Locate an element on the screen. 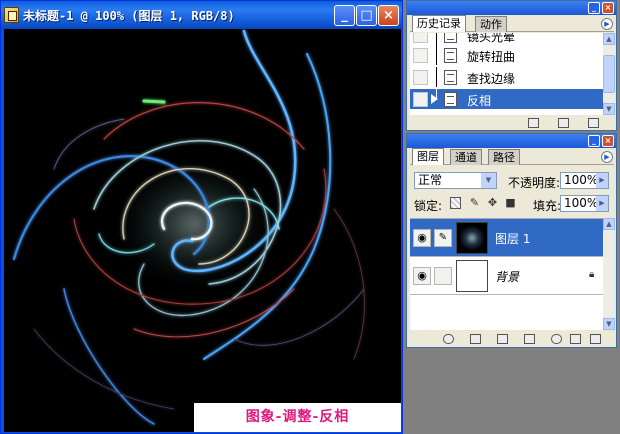 This screenshot has height=434, width=620. layers-list: ◉ ✎ 图层 1 ◉ 背景 🔒︎ is located at coordinates (506, 274).